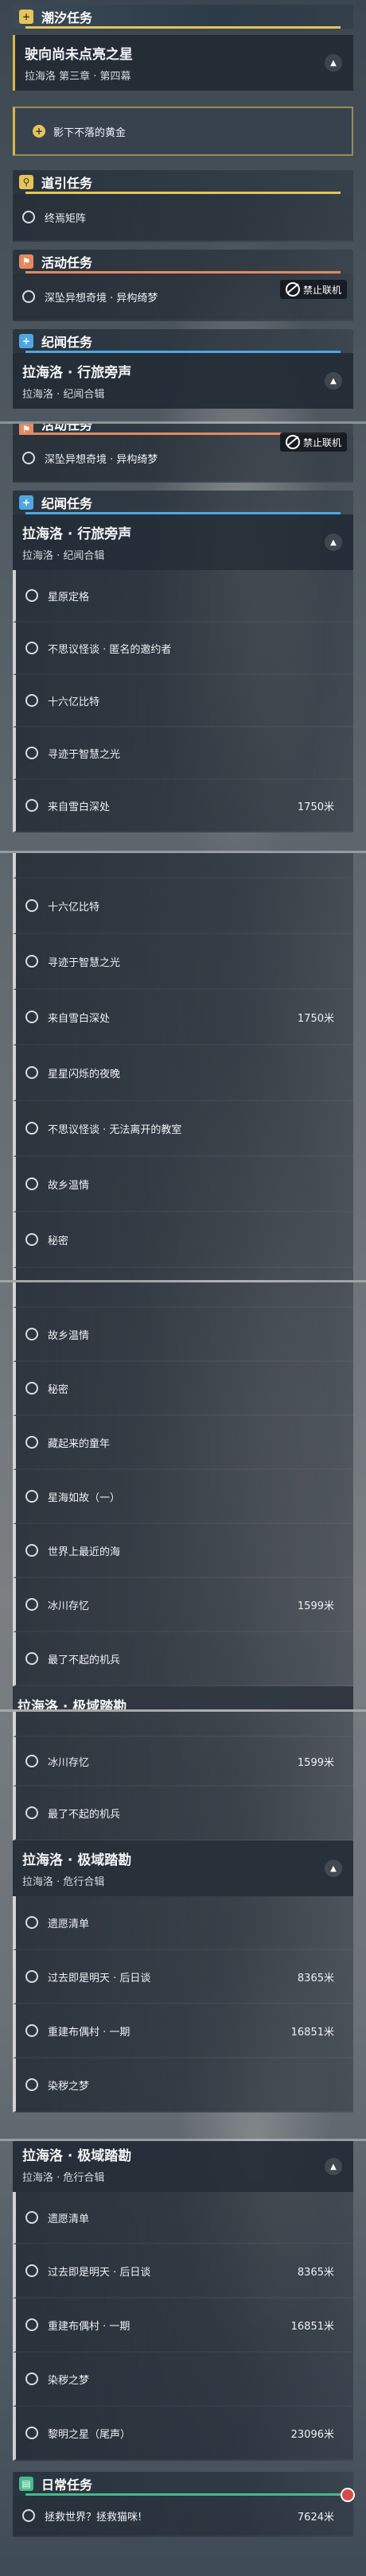 Image resolution: width=366 pixels, height=2576 pixels. What do you see at coordinates (110, 649) in the screenshot?
I see `quest-name: 不思议怪谈 · 匿名的邀约者` at bounding box center [110, 649].